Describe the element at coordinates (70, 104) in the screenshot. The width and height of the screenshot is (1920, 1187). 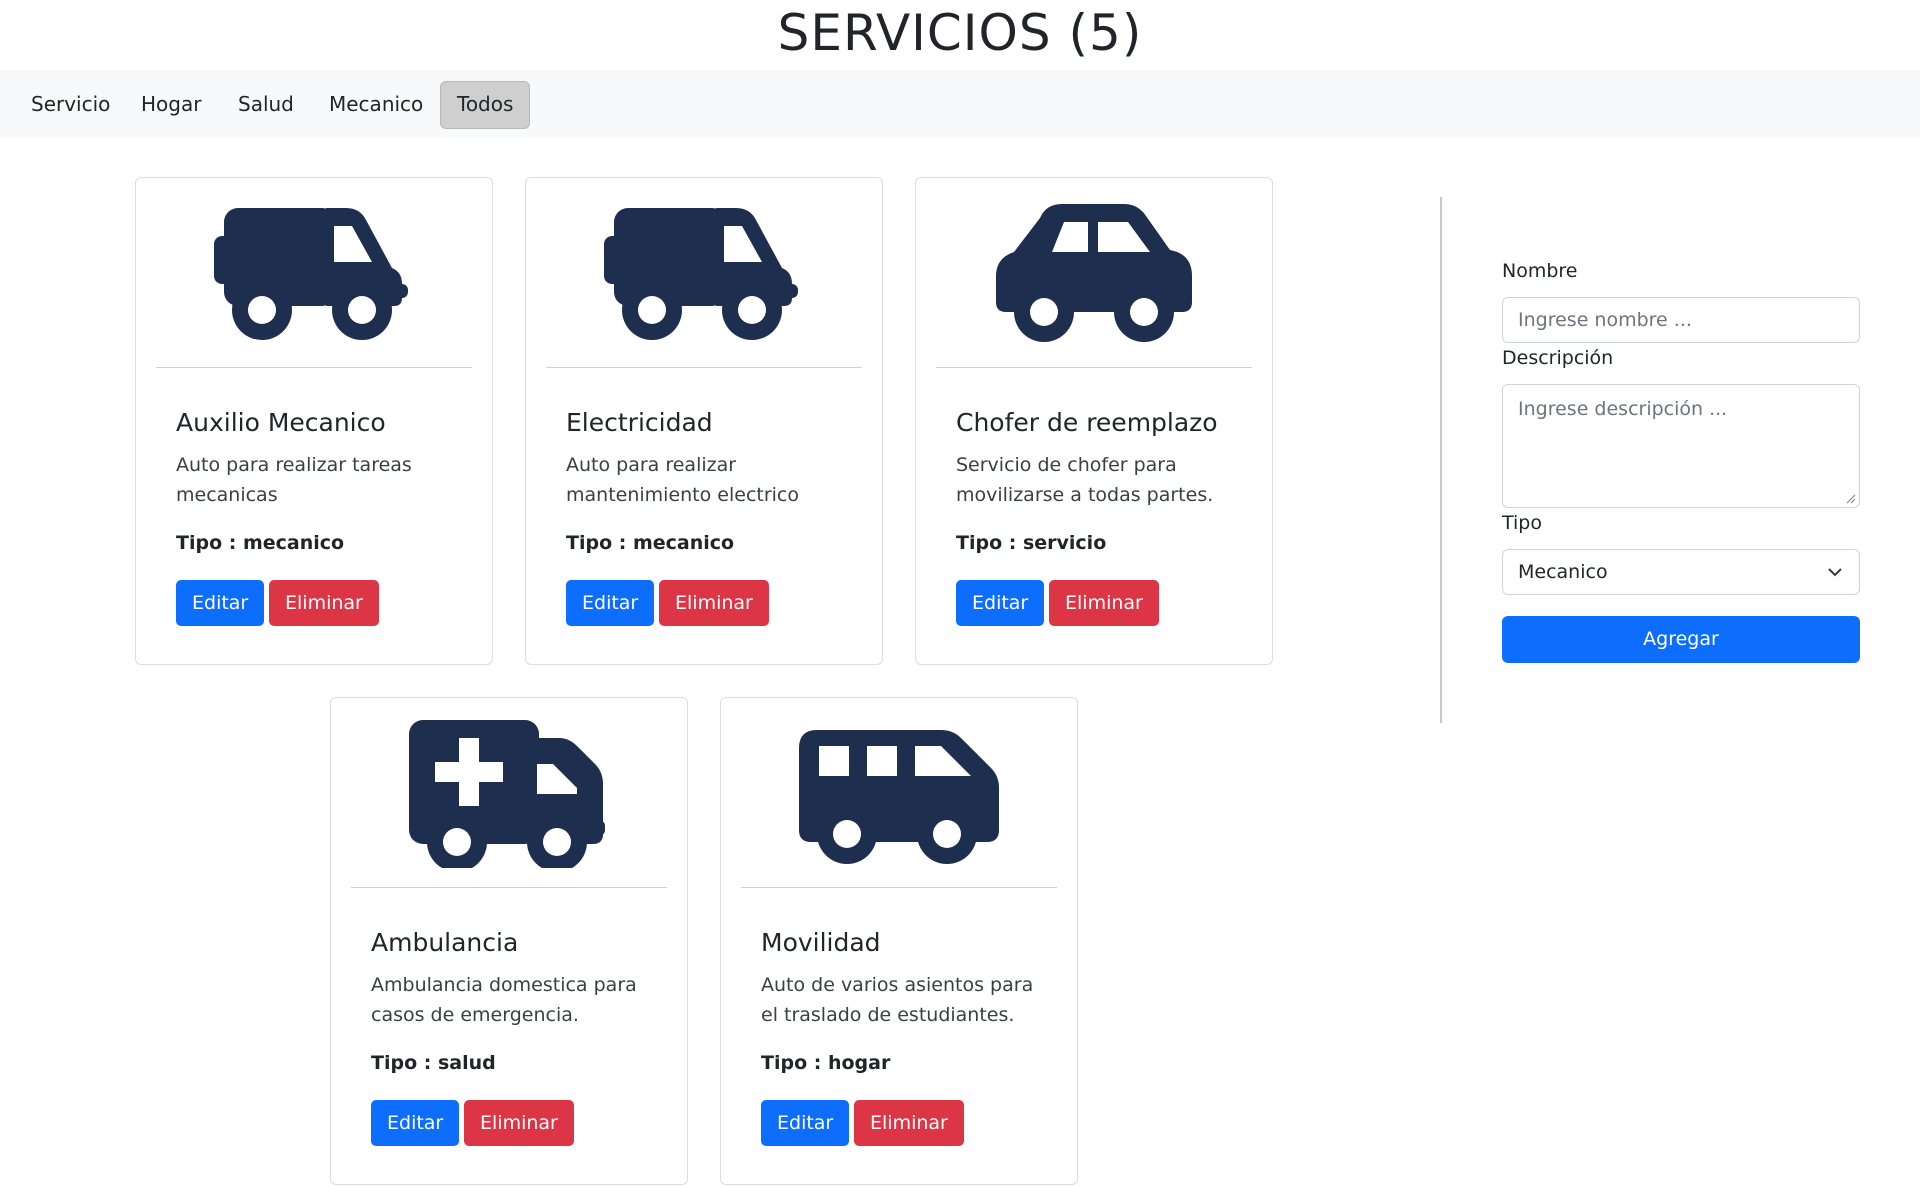
I see `nav-item-servicio: Servicio` at that location.